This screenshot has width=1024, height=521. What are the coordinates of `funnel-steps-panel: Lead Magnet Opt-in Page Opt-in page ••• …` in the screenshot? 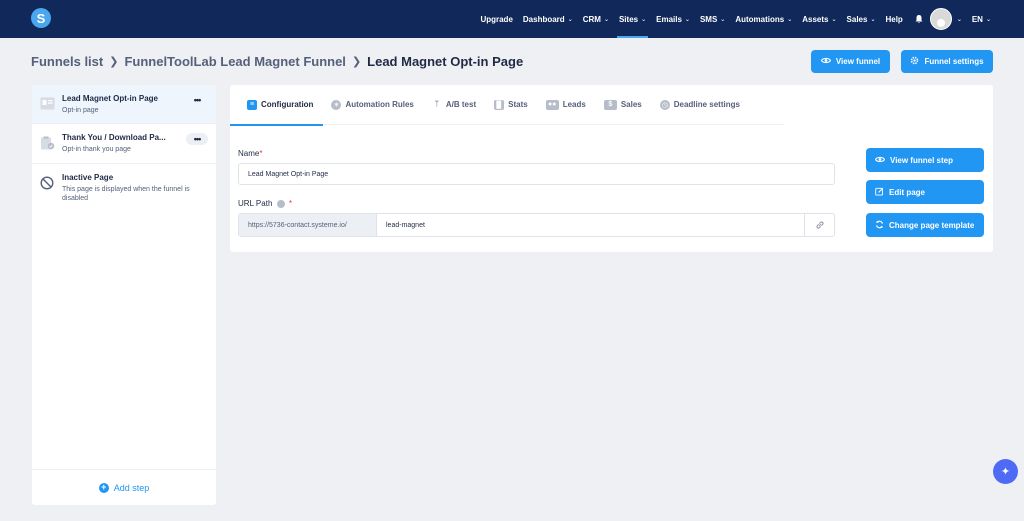 It's located at (124, 295).